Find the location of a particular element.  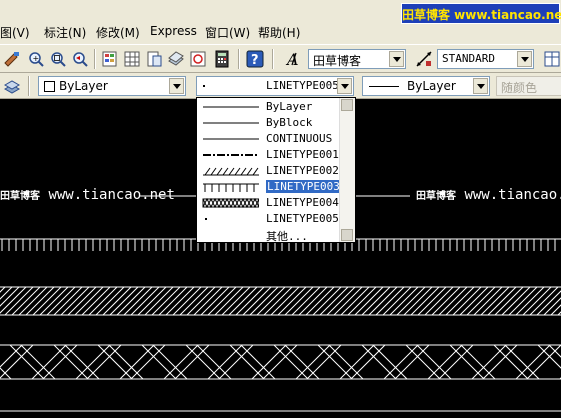

text-style-icon: A is located at coordinates (294, 59).